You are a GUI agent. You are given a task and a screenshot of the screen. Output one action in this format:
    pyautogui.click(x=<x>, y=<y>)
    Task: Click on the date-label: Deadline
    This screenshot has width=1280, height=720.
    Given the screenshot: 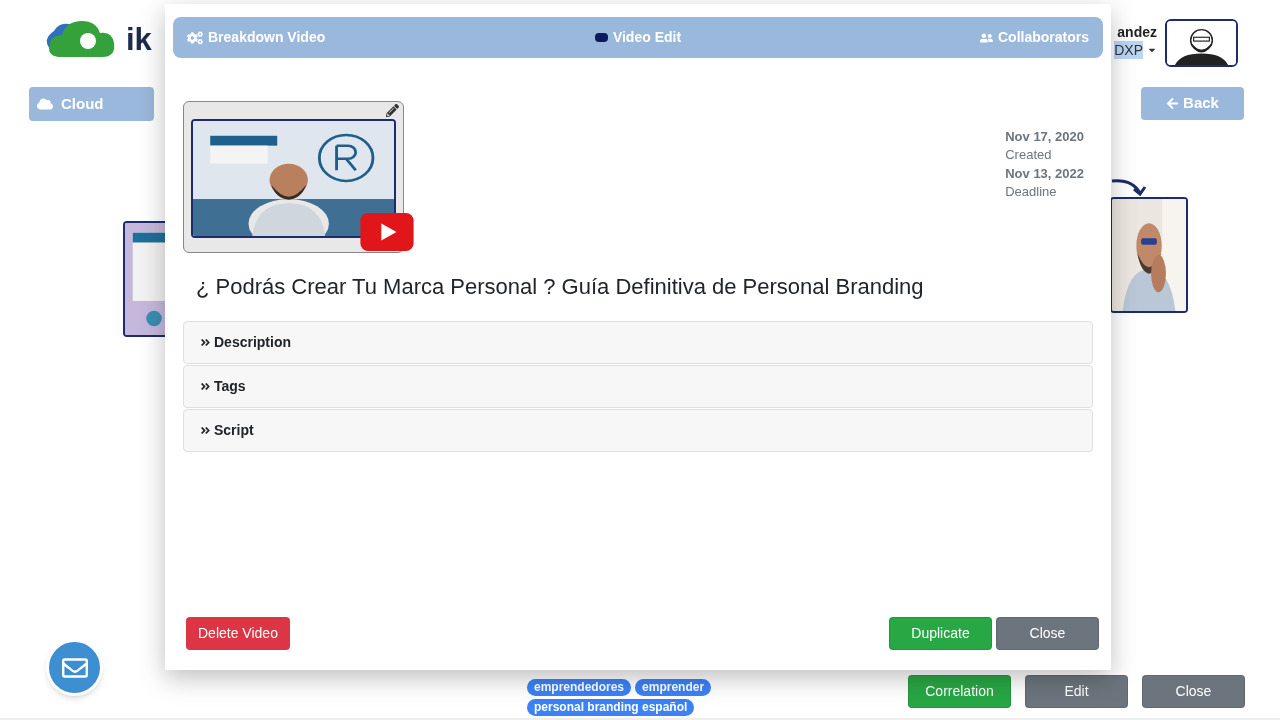 What is the action you would take?
    pyautogui.click(x=1031, y=192)
    